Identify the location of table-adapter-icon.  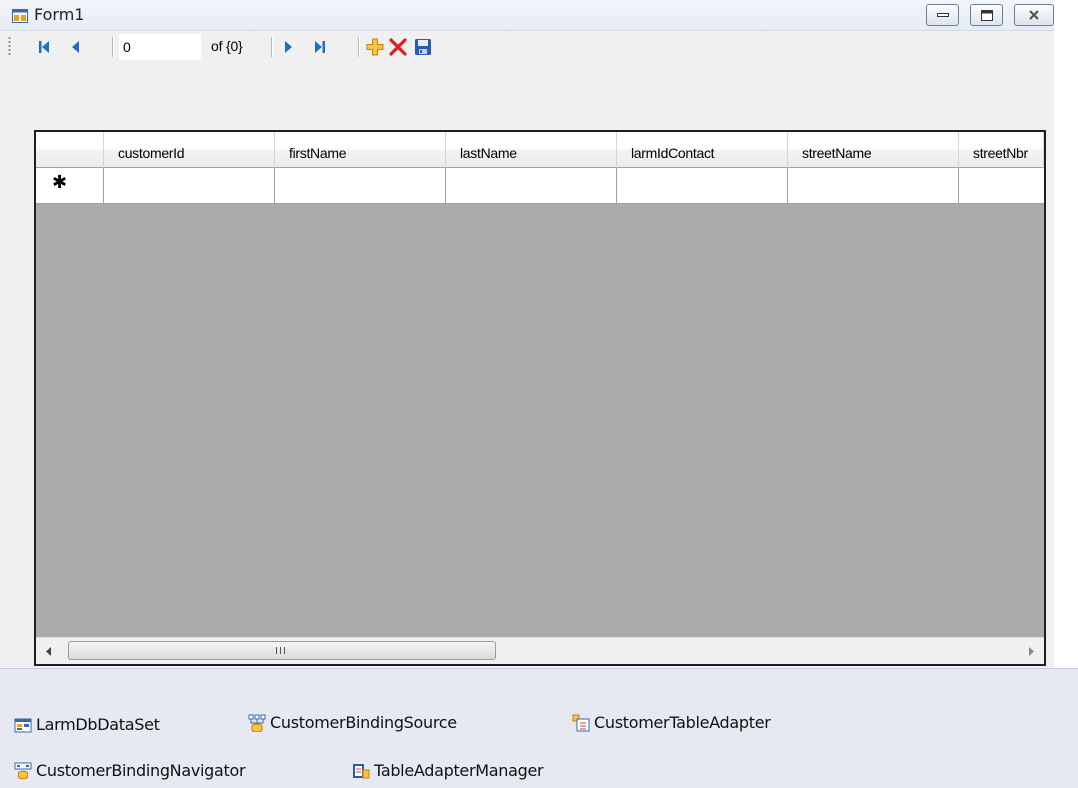
(581, 722).